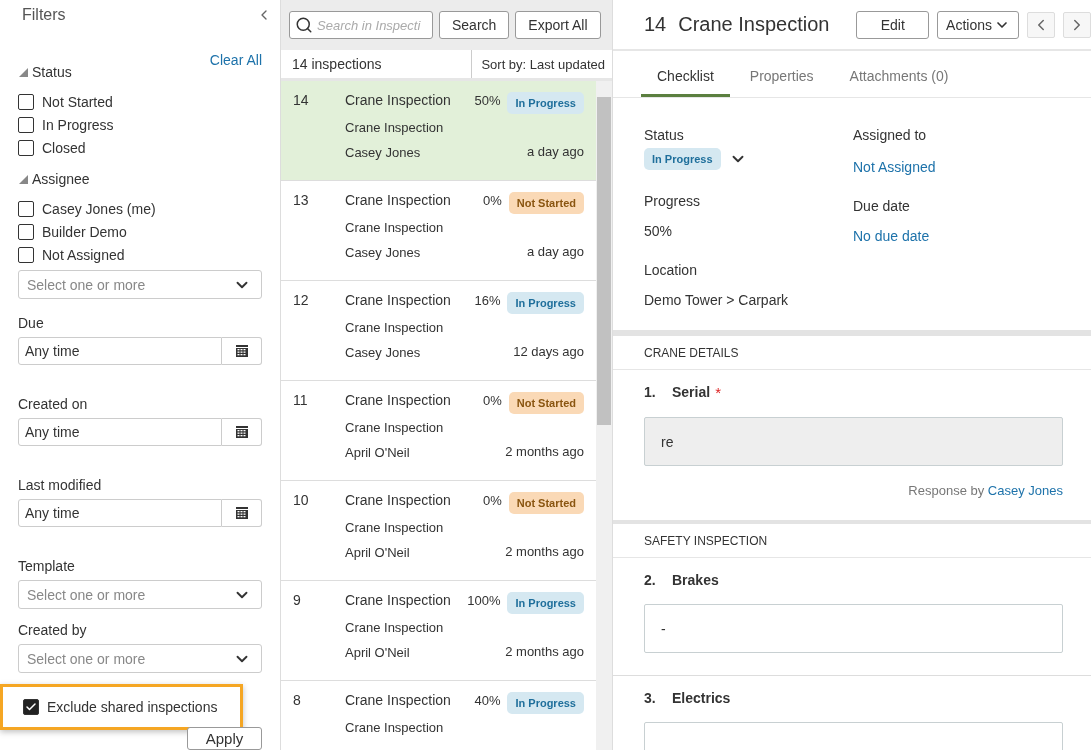 The width and height of the screenshot is (1091, 750). What do you see at coordinates (716, 300) in the screenshot?
I see `field-value: Demo Tower > Carpark` at bounding box center [716, 300].